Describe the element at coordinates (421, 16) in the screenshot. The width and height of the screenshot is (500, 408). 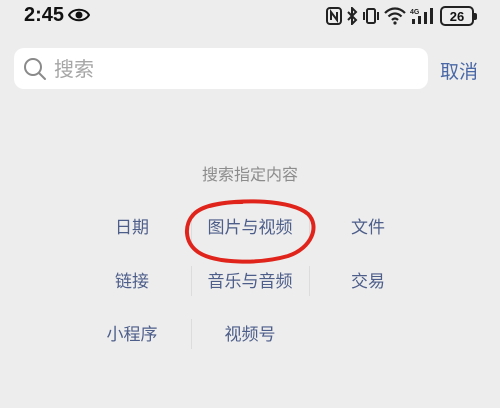
I see `cellular-4g-icon: 4G` at that location.